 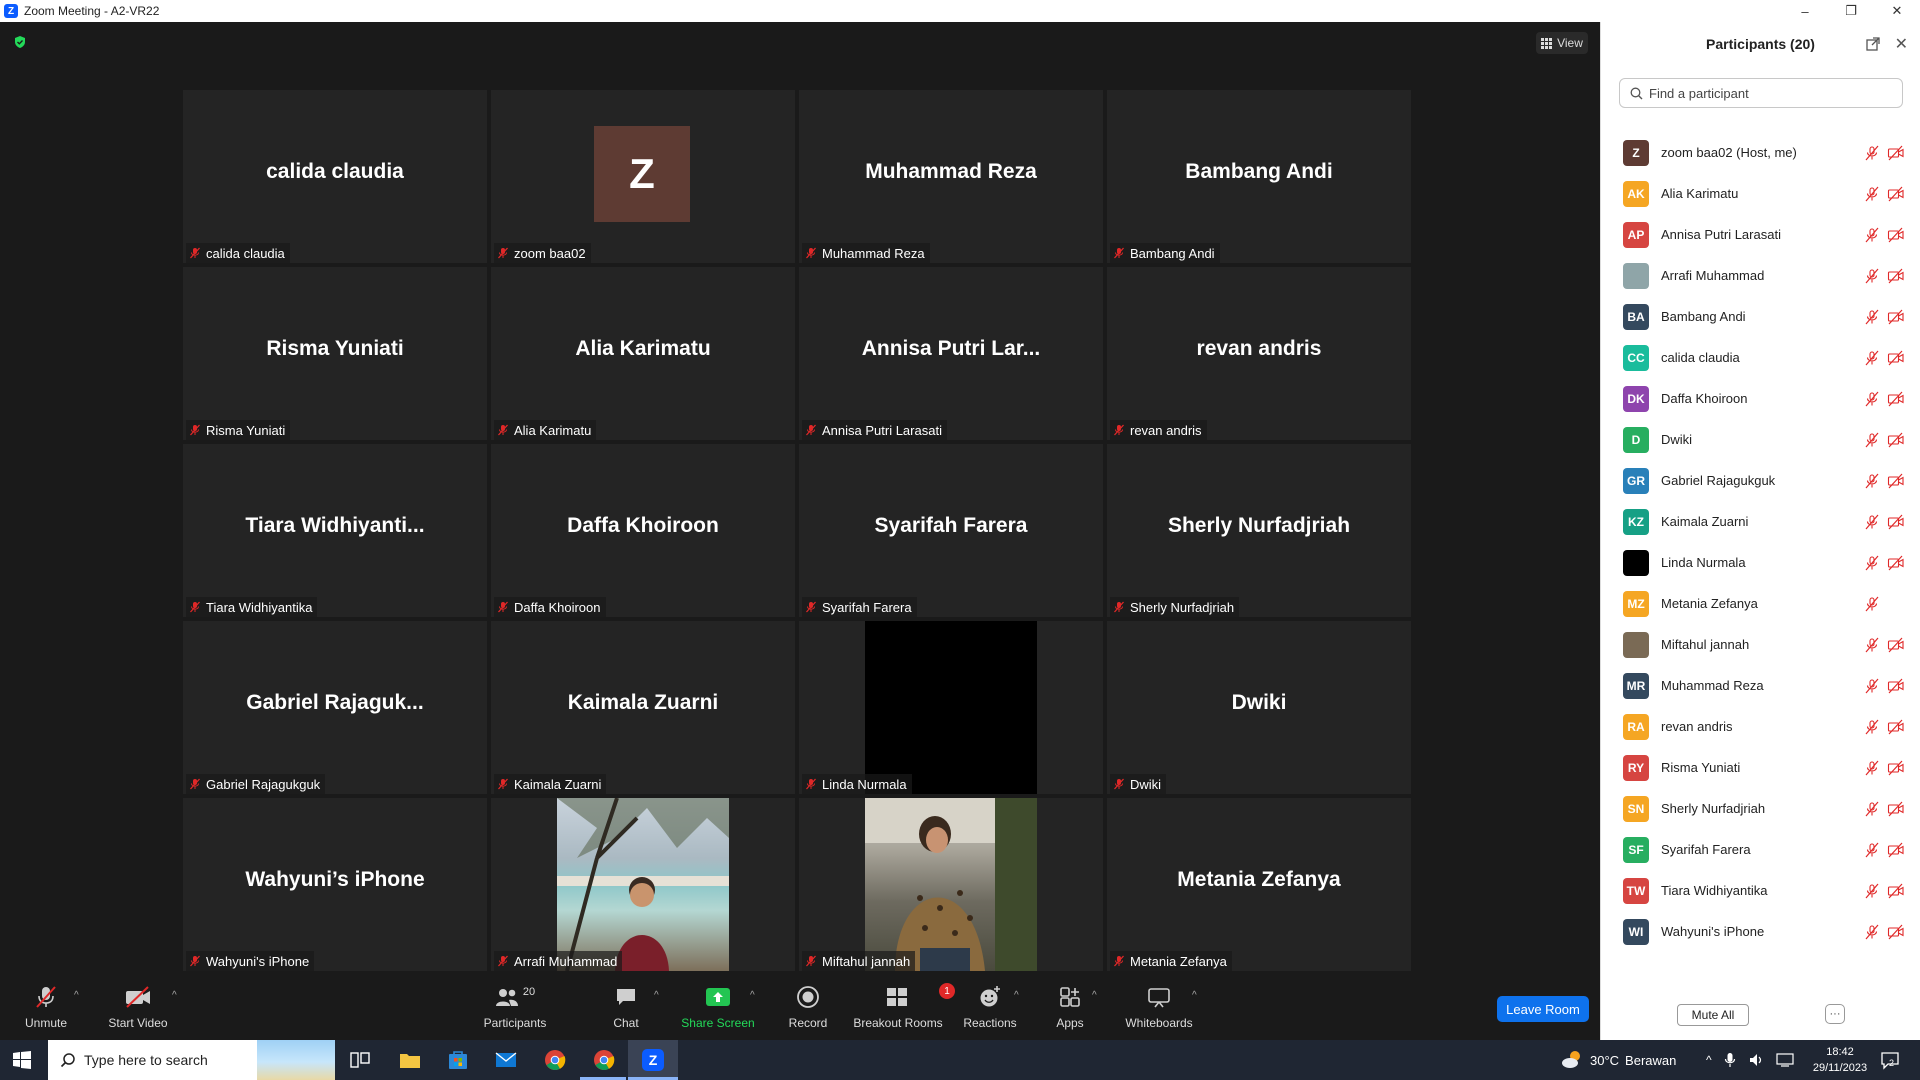 I want to click on file-explorer-icon, so click(x=410, y=1060).